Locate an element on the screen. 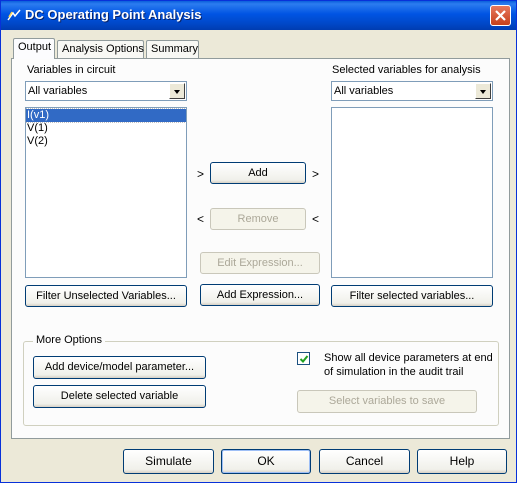  left-filter-select: All variables is located at coordinates (106, 91).